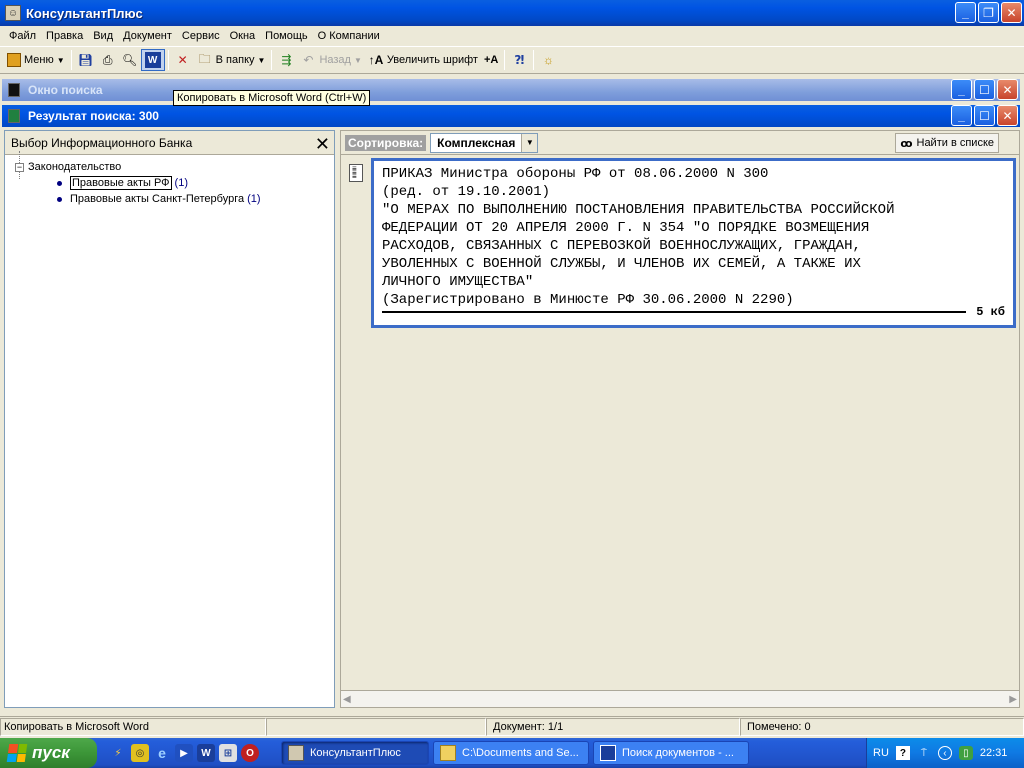  I want to click on results-window-titlebar: Результат поиска: 300 _ ☐ ✕, so click(511, 116).